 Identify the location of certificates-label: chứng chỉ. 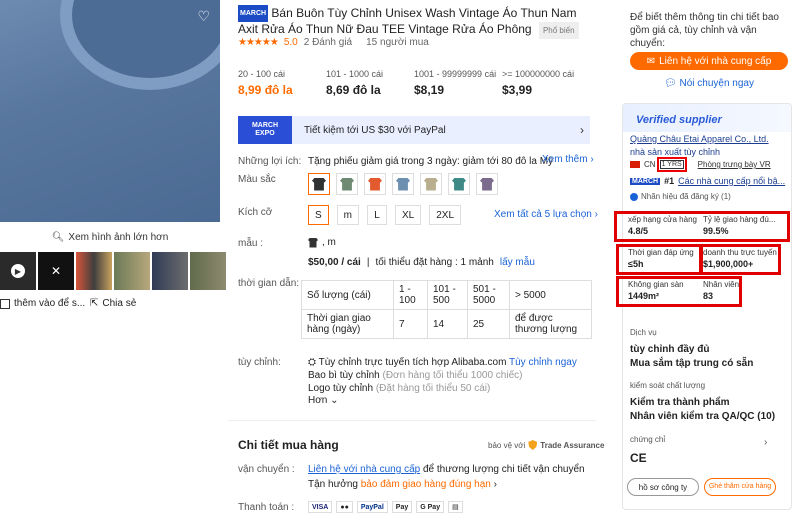
(648, 439).